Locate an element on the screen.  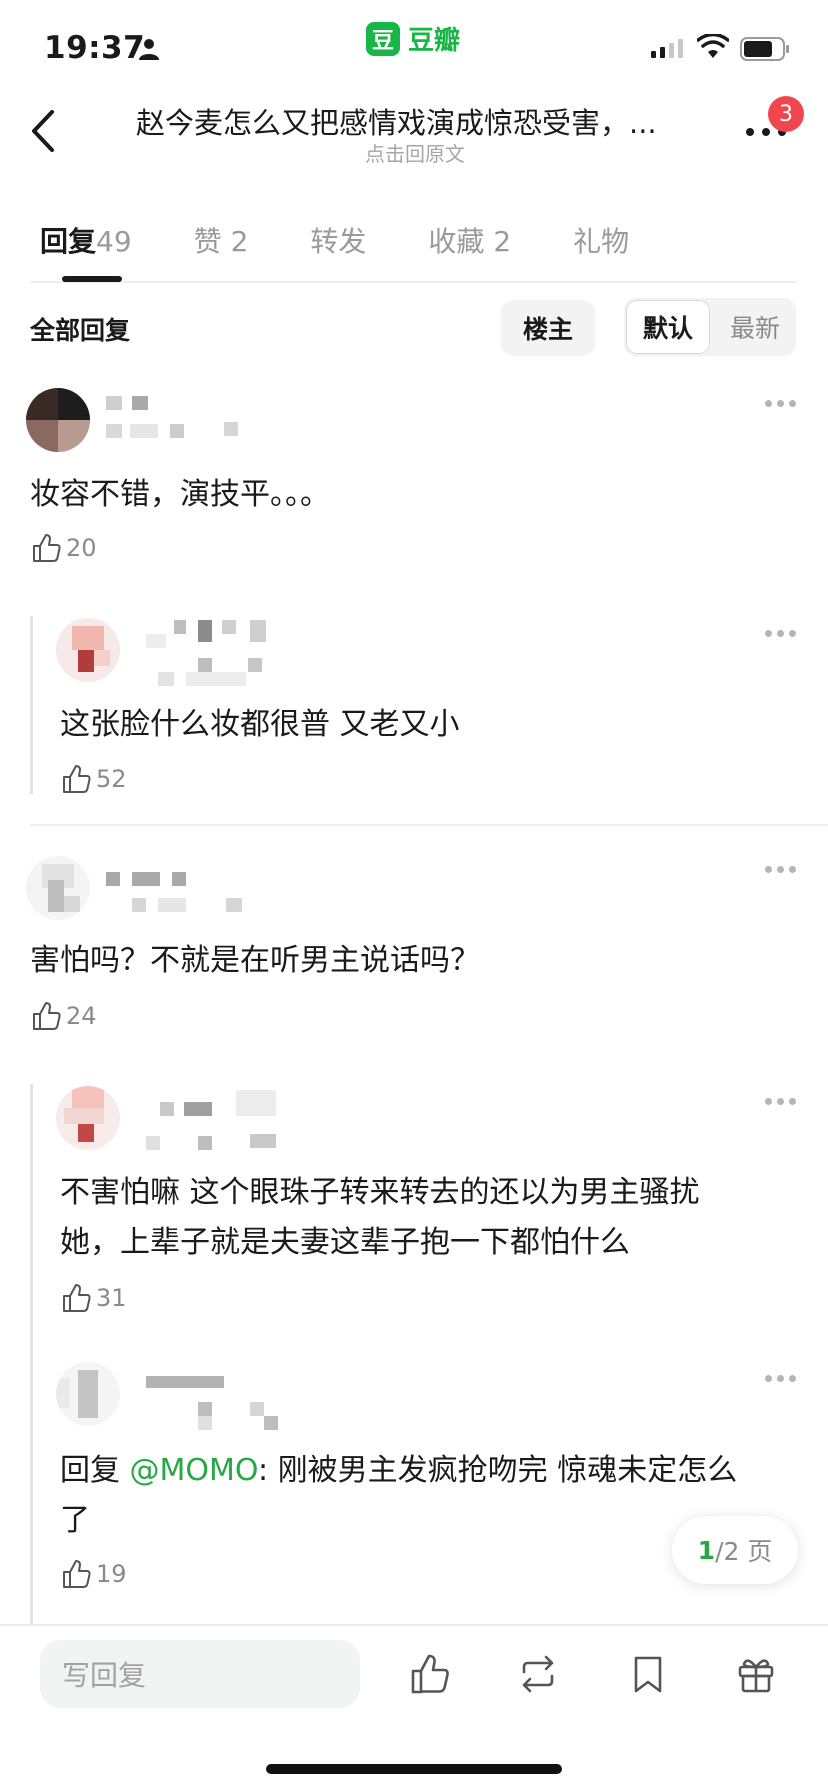
tab-gifts: 礼物 is located at coordinates (601, 240).